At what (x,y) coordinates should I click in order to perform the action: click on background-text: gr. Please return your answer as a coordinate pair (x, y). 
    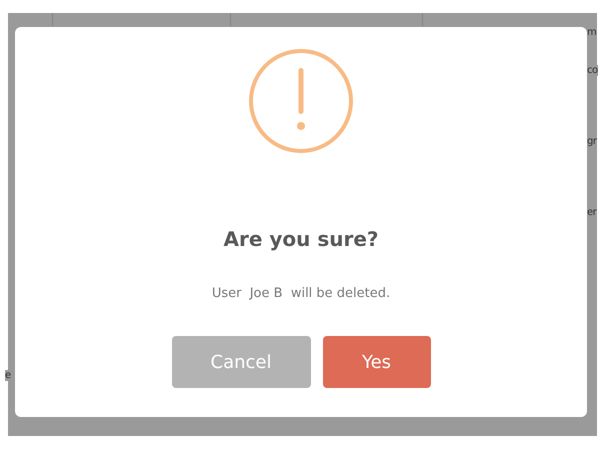
    Looking at the image, I should click on (591, 141).